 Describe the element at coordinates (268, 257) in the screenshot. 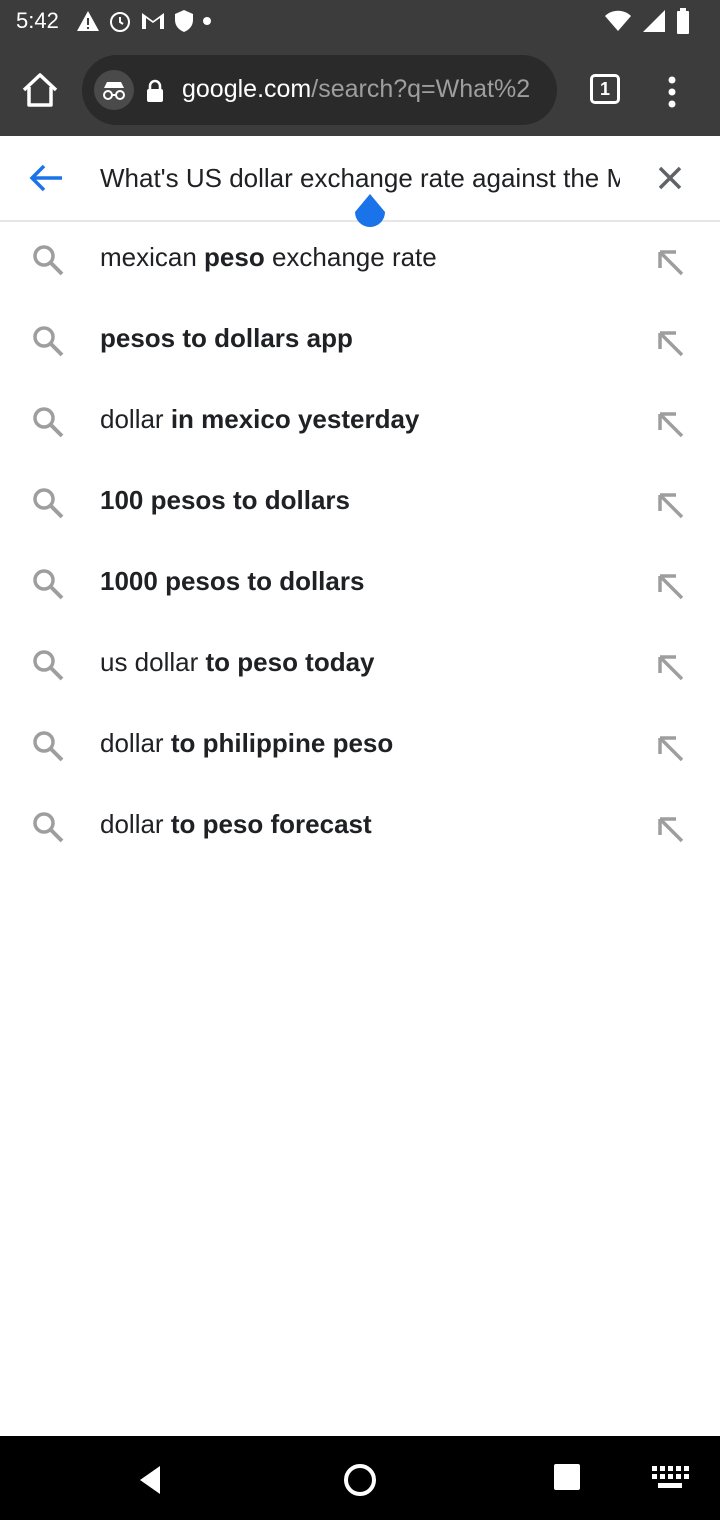

I see `suggestion-text: mexican peso exchange rate` at that location.